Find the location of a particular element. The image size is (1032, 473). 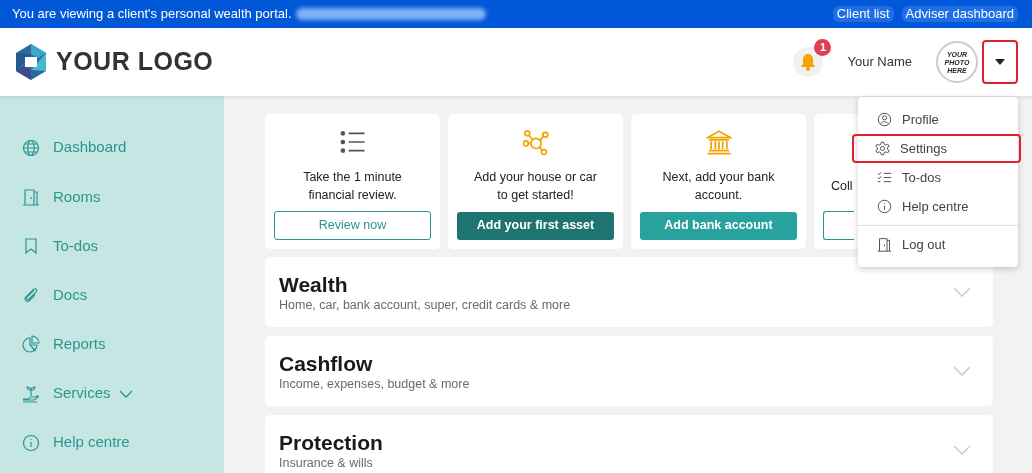

section-title: Wealth is located at coordinates (314, 284).